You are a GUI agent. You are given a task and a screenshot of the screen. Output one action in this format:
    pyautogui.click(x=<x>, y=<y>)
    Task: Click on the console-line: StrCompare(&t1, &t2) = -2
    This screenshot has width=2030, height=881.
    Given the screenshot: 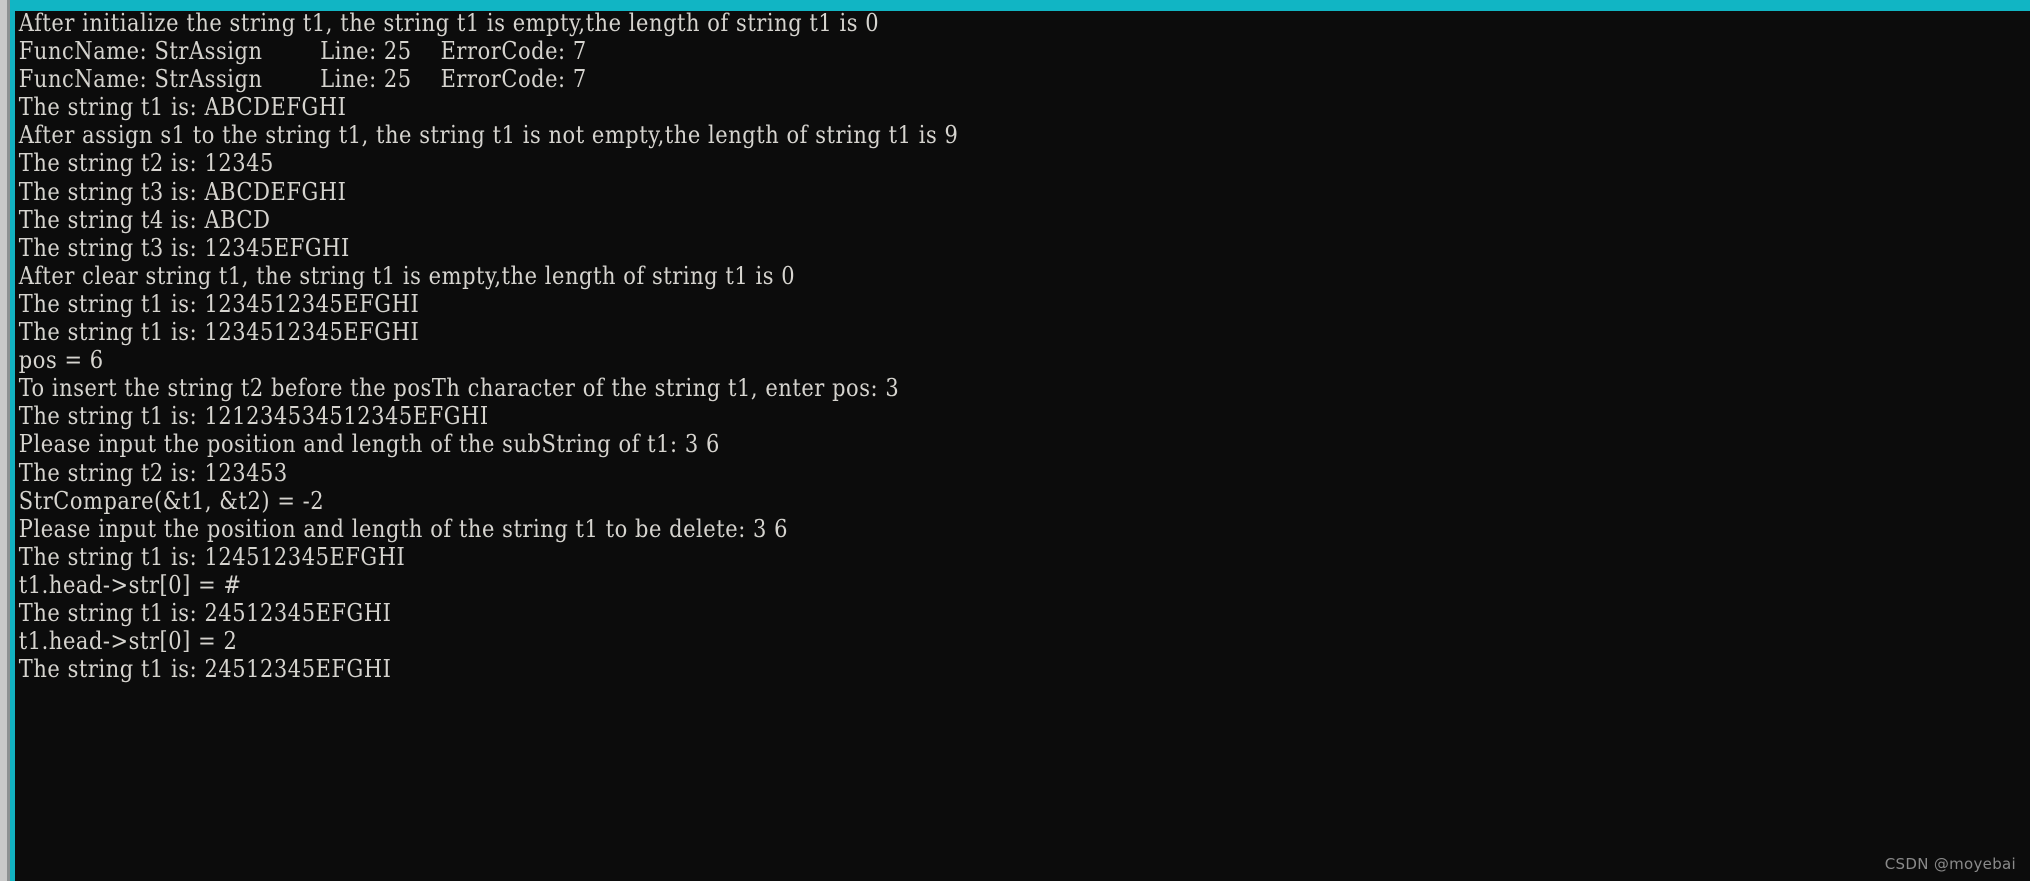 What is the action you would take?
    pyautogui.click(x=171, y=500)
    